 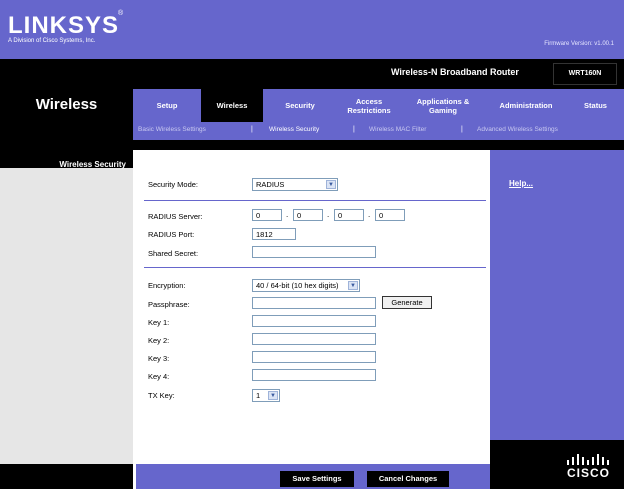 What do you see at coordinates (349, 215) in the screenshot?
I see `radius-ip-octet-3: 0` at bounding box center [349, 215].